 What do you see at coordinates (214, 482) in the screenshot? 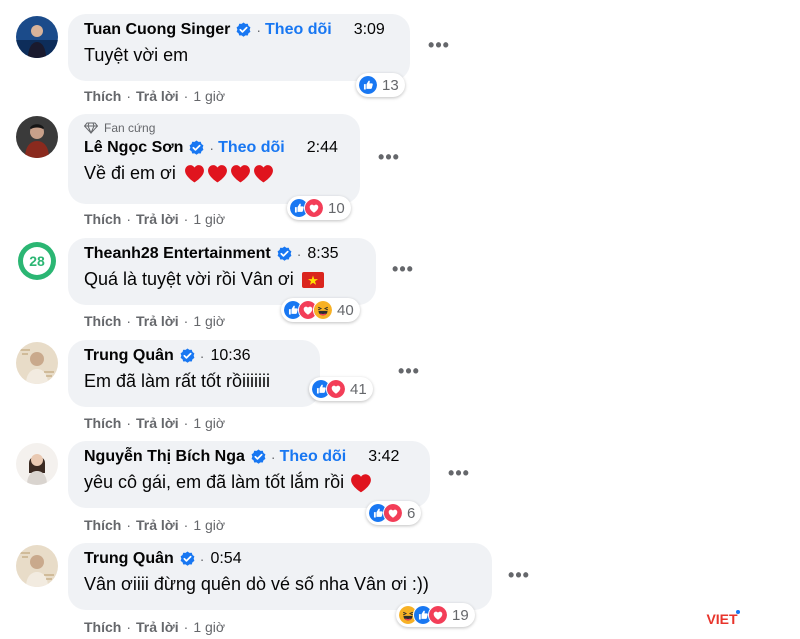
I see `comment-text: yêu cô gái, em đã làm tốt lắm rồi` at bounding box center [214, 482].